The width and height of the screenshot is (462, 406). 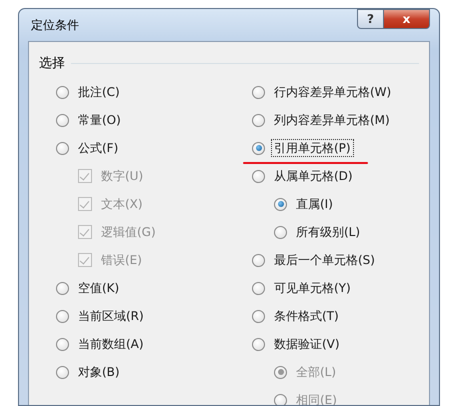 I want to click on option-label: 空值(K), so click(x=98, y=288).